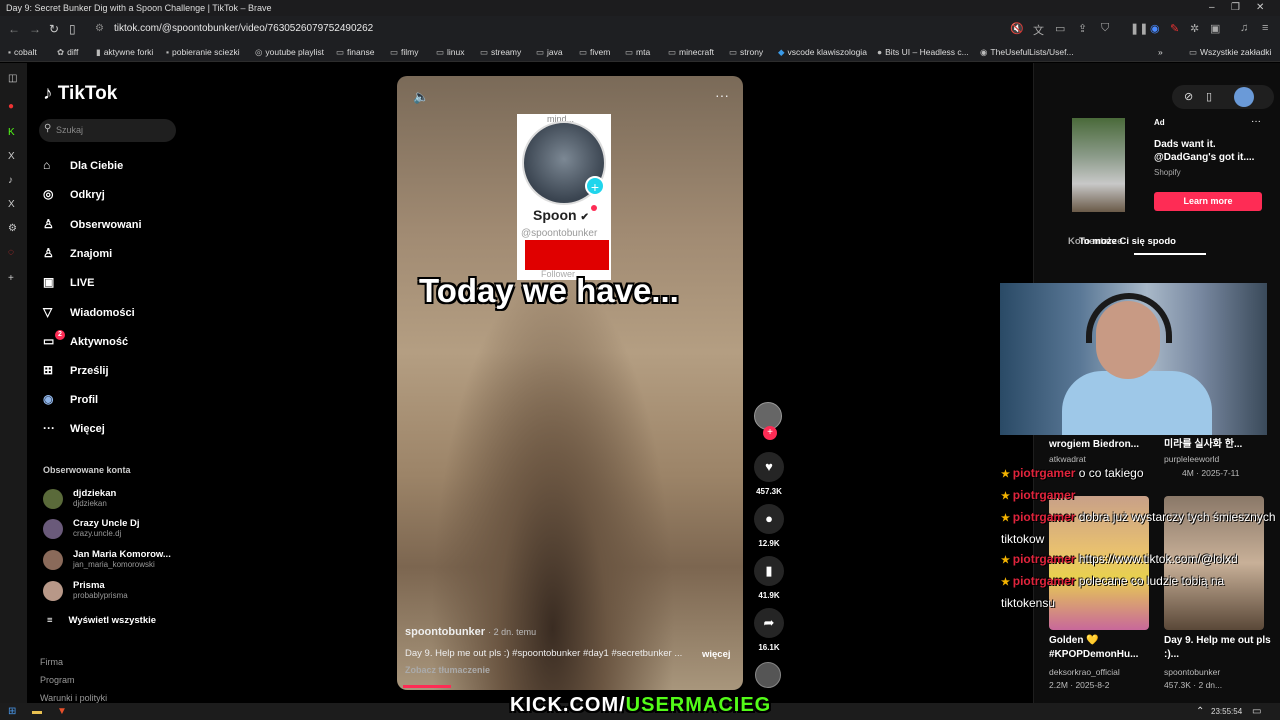 The width and height of the screenshot is (1280, 720). I want to click on bookmark-folder: ▭ linux, so click(450, 52).